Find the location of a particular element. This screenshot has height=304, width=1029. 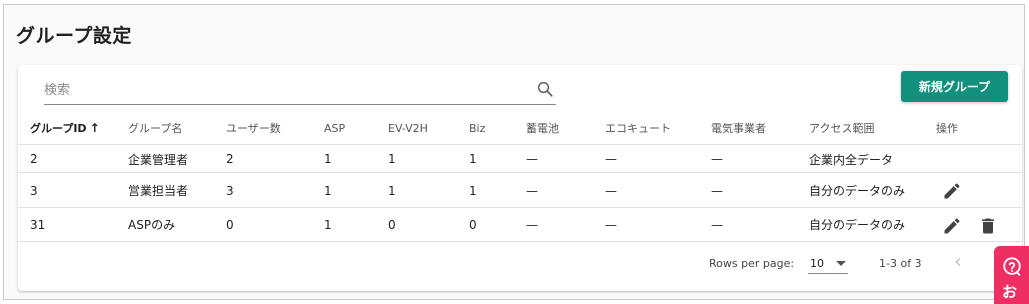

delete-icon is located at coordinates (988, 226).